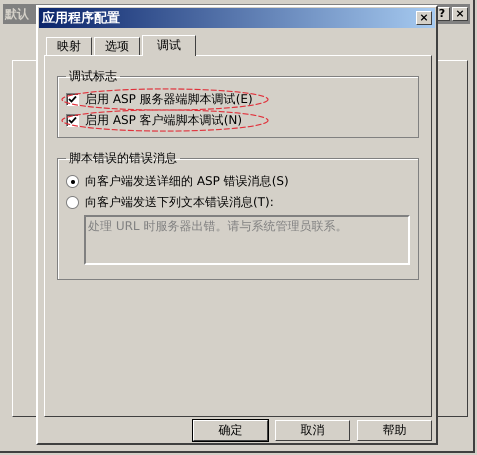  I want to click on dialog-button: 确定, so click(230, 430).